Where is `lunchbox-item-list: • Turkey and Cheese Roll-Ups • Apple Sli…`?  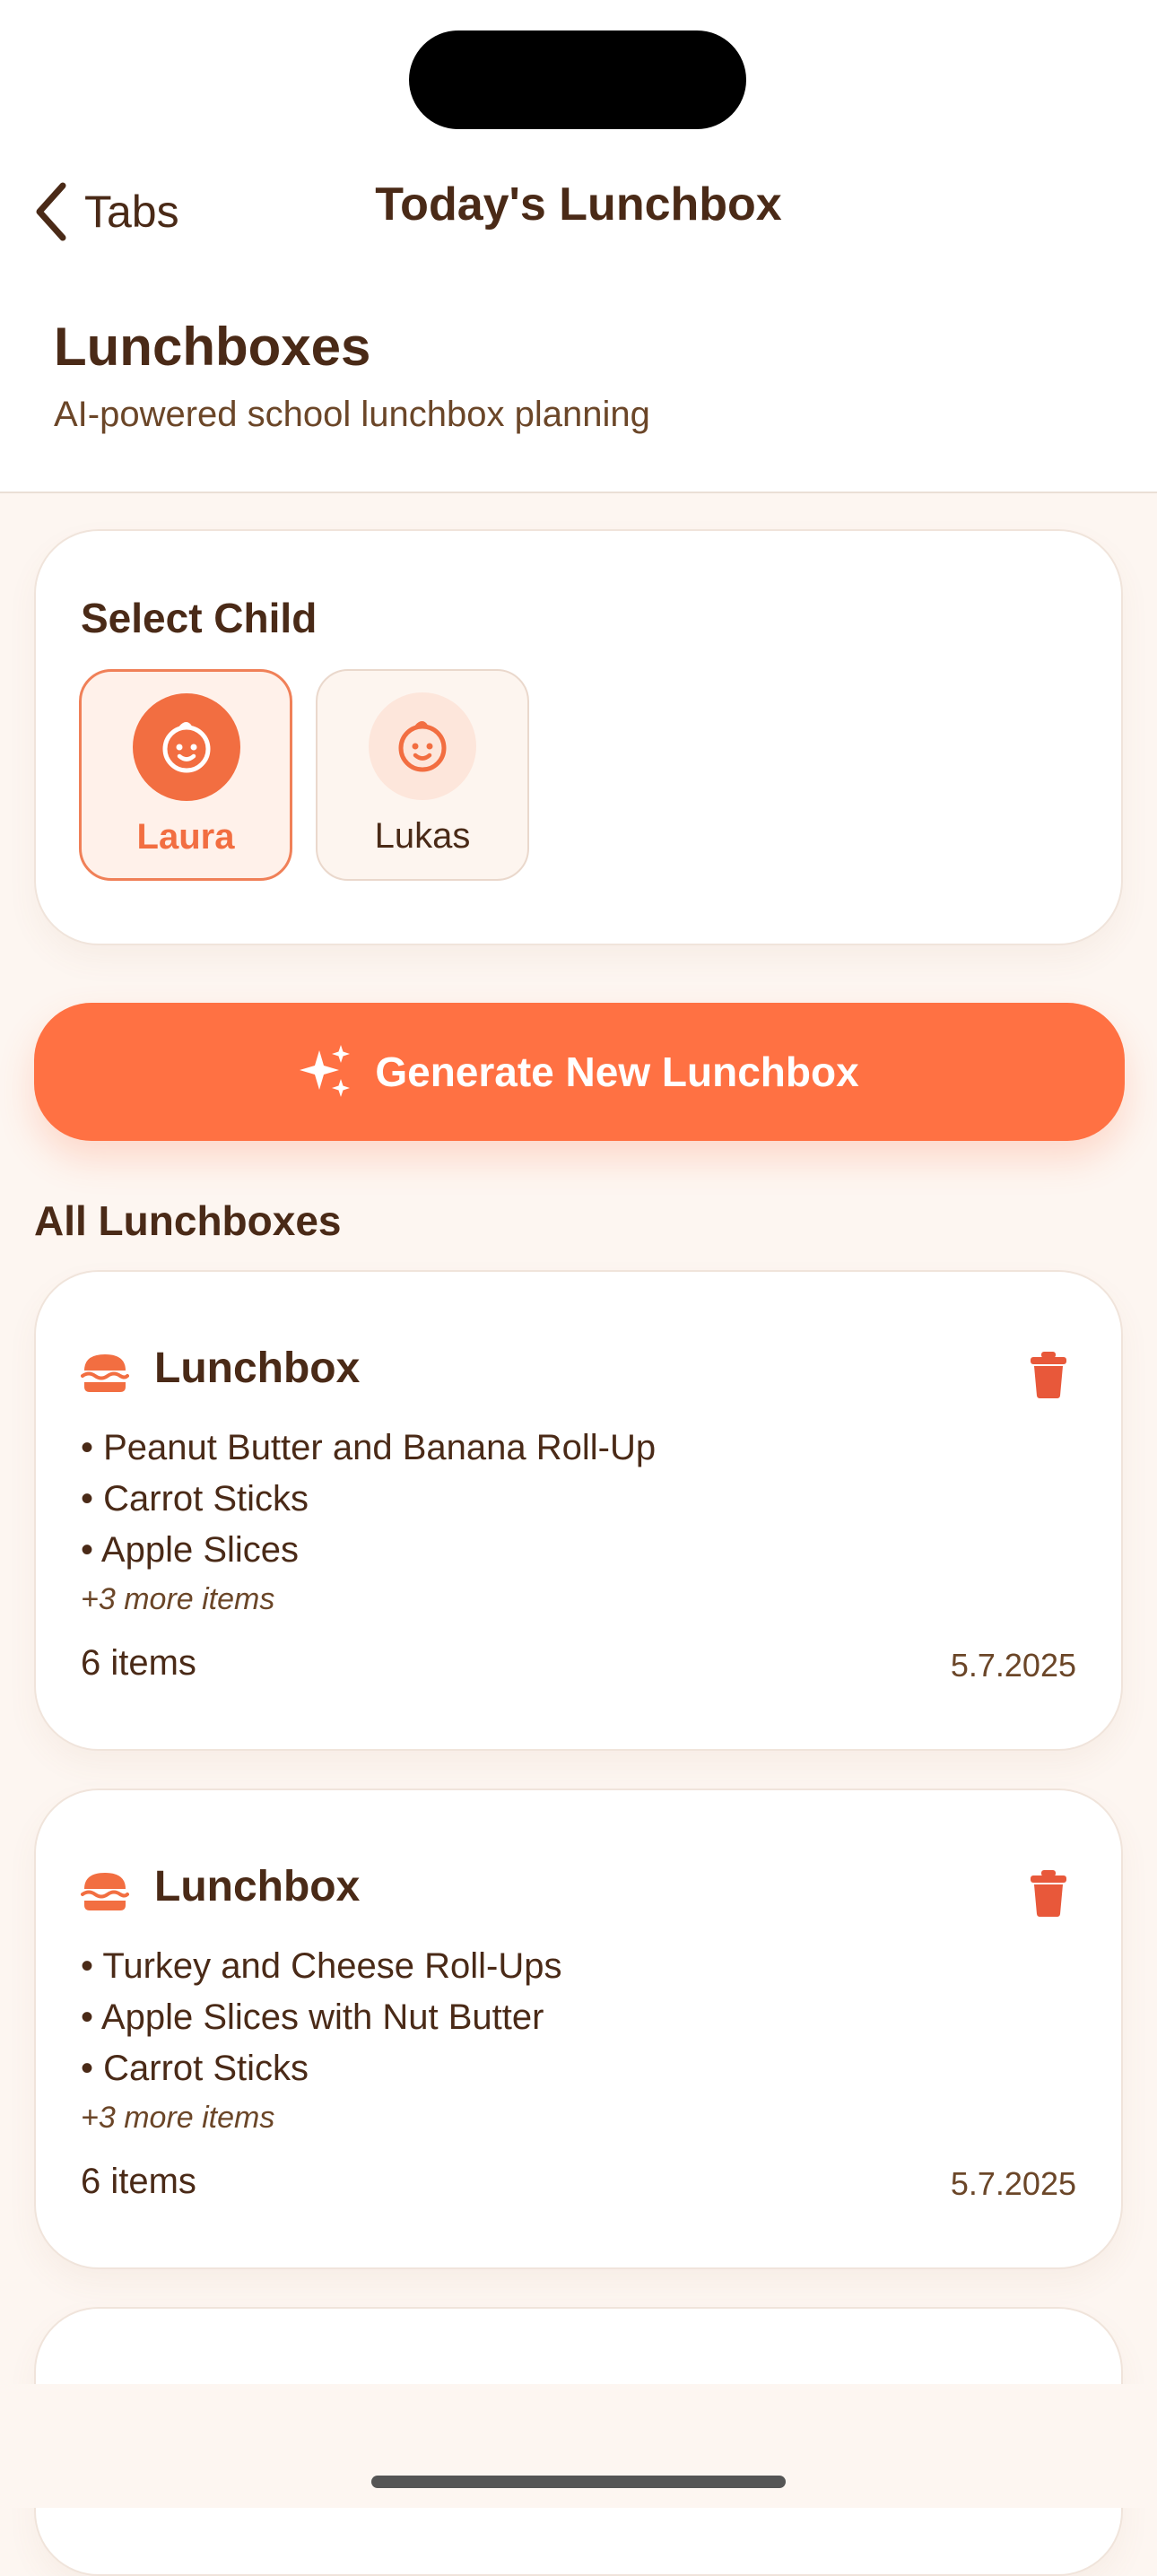 lunchbox-item-list: • Turkey and Cheese Roll-Ups • Apple Sli… is located at coordinates (321, 2017).